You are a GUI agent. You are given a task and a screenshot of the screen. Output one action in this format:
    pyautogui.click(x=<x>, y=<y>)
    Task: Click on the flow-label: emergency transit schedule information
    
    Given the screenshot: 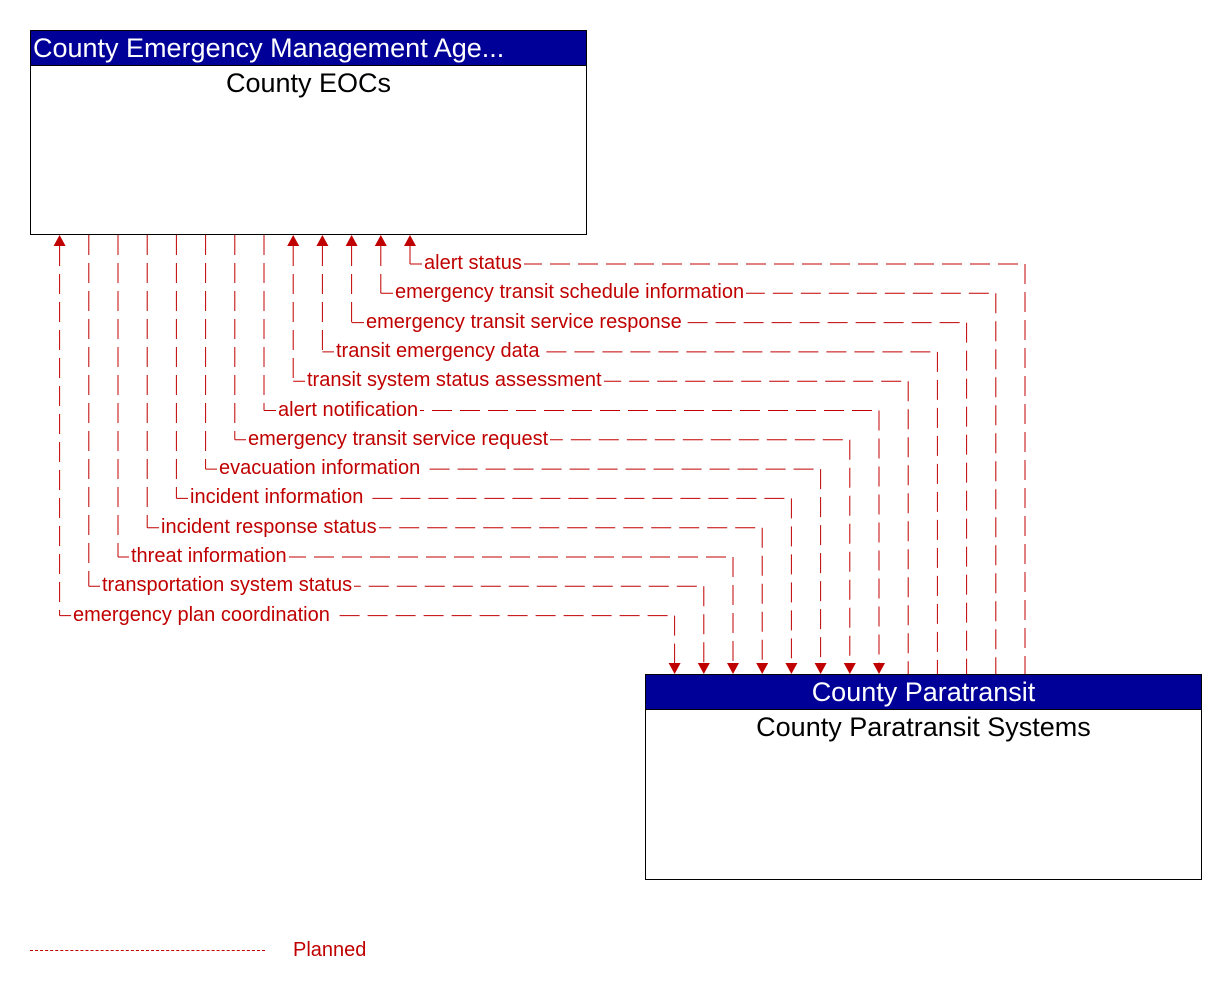 What is the action you would take?
    pyautogui.click(x=570, y=292)
    